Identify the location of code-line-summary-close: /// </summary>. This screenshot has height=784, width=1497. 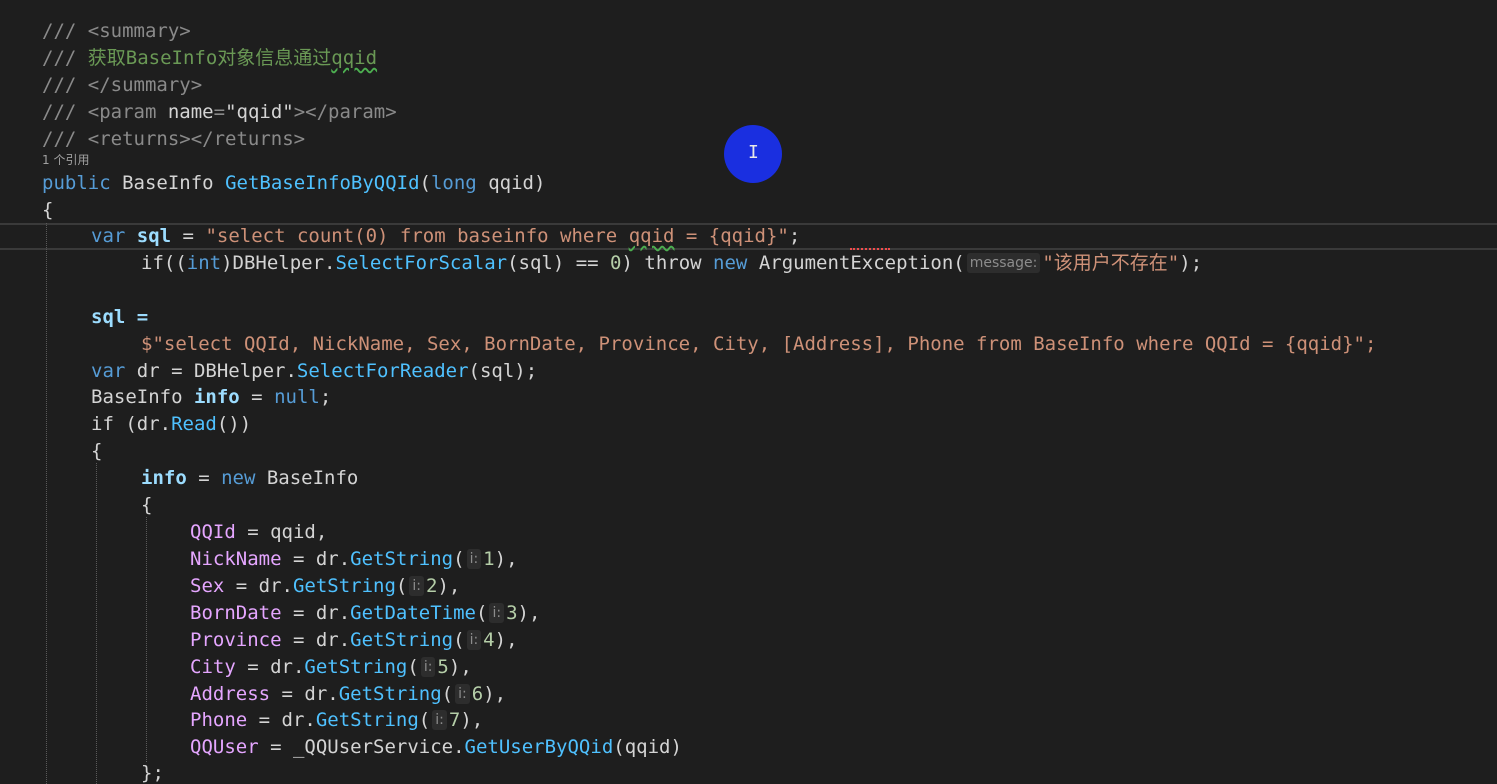
(122, 85).